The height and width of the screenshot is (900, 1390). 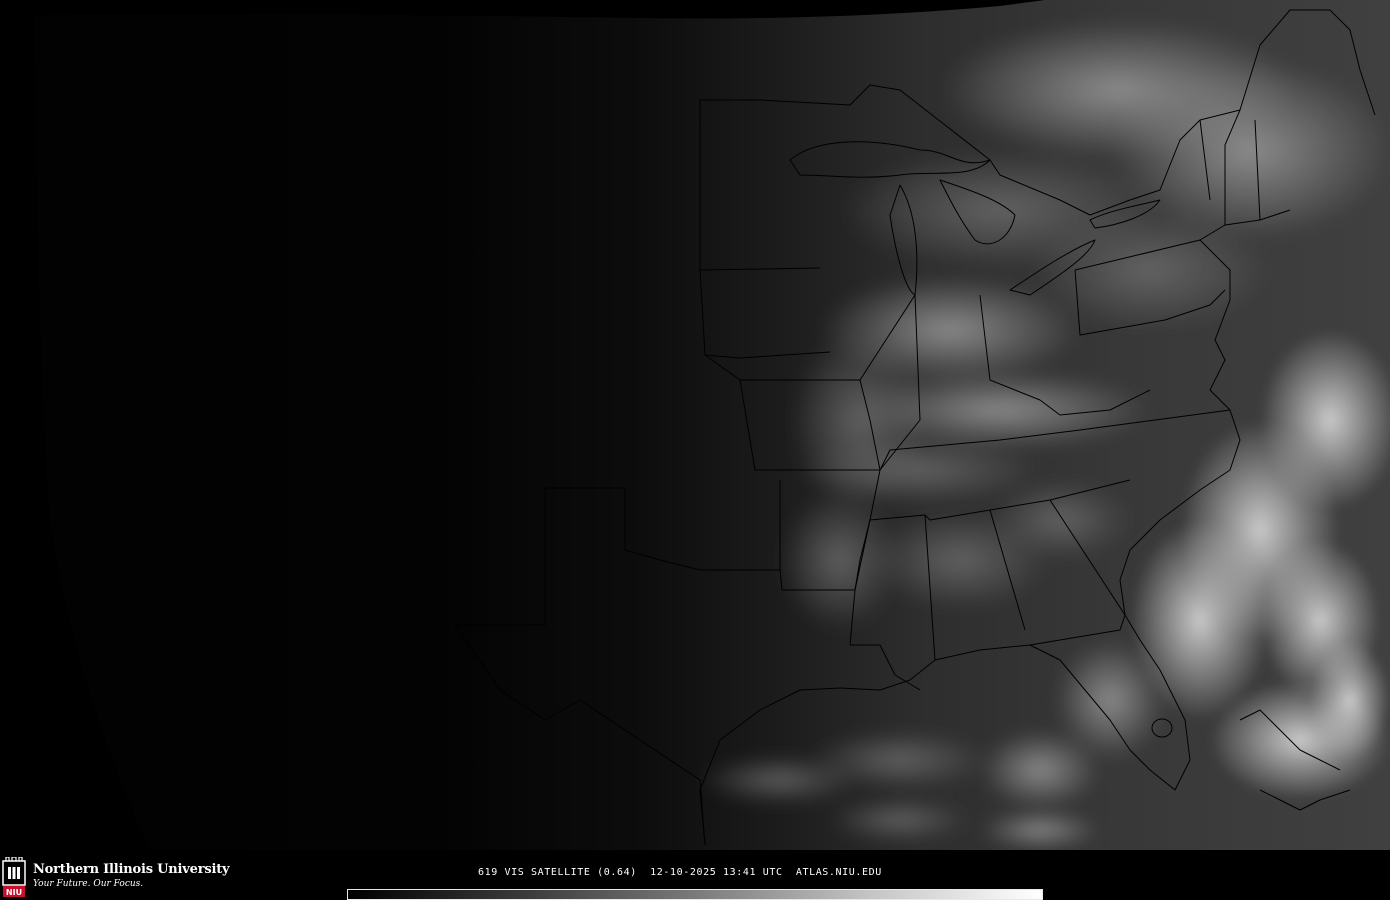 I want to click on university-name: Northern Illinois University, so click(x=131, y=869).